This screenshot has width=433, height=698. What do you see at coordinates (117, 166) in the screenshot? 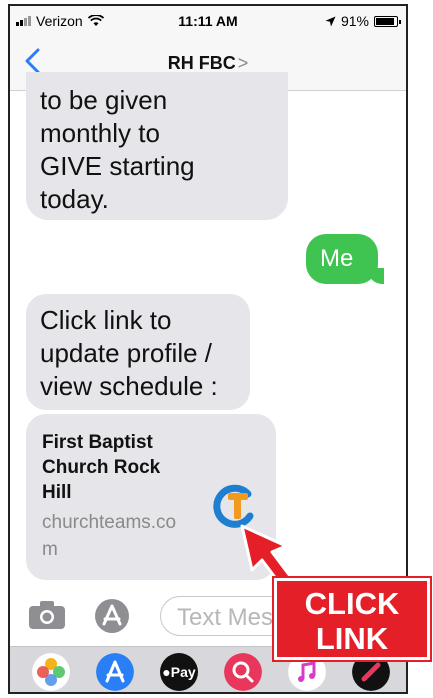
I see `message-line: GIVE starting` at bounding box center [117, 166].